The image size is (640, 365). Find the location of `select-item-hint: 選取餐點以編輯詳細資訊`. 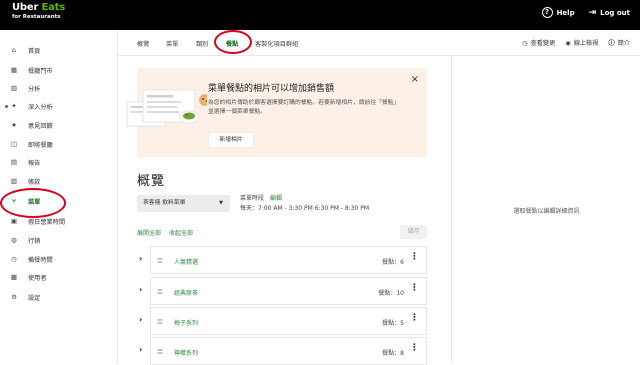

select-item-hint: 選取餐點以編輯詳細資訊 is located at coordinates (546, 211).